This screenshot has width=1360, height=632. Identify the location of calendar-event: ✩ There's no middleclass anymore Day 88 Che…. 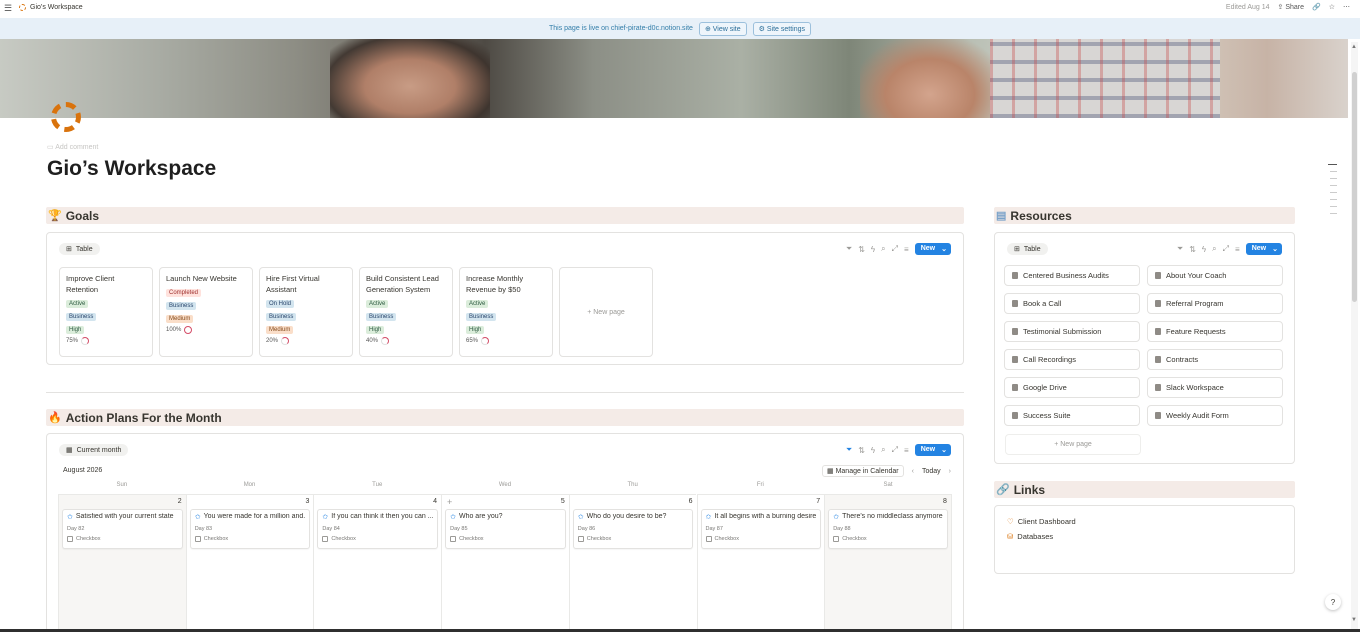
(888, 529).